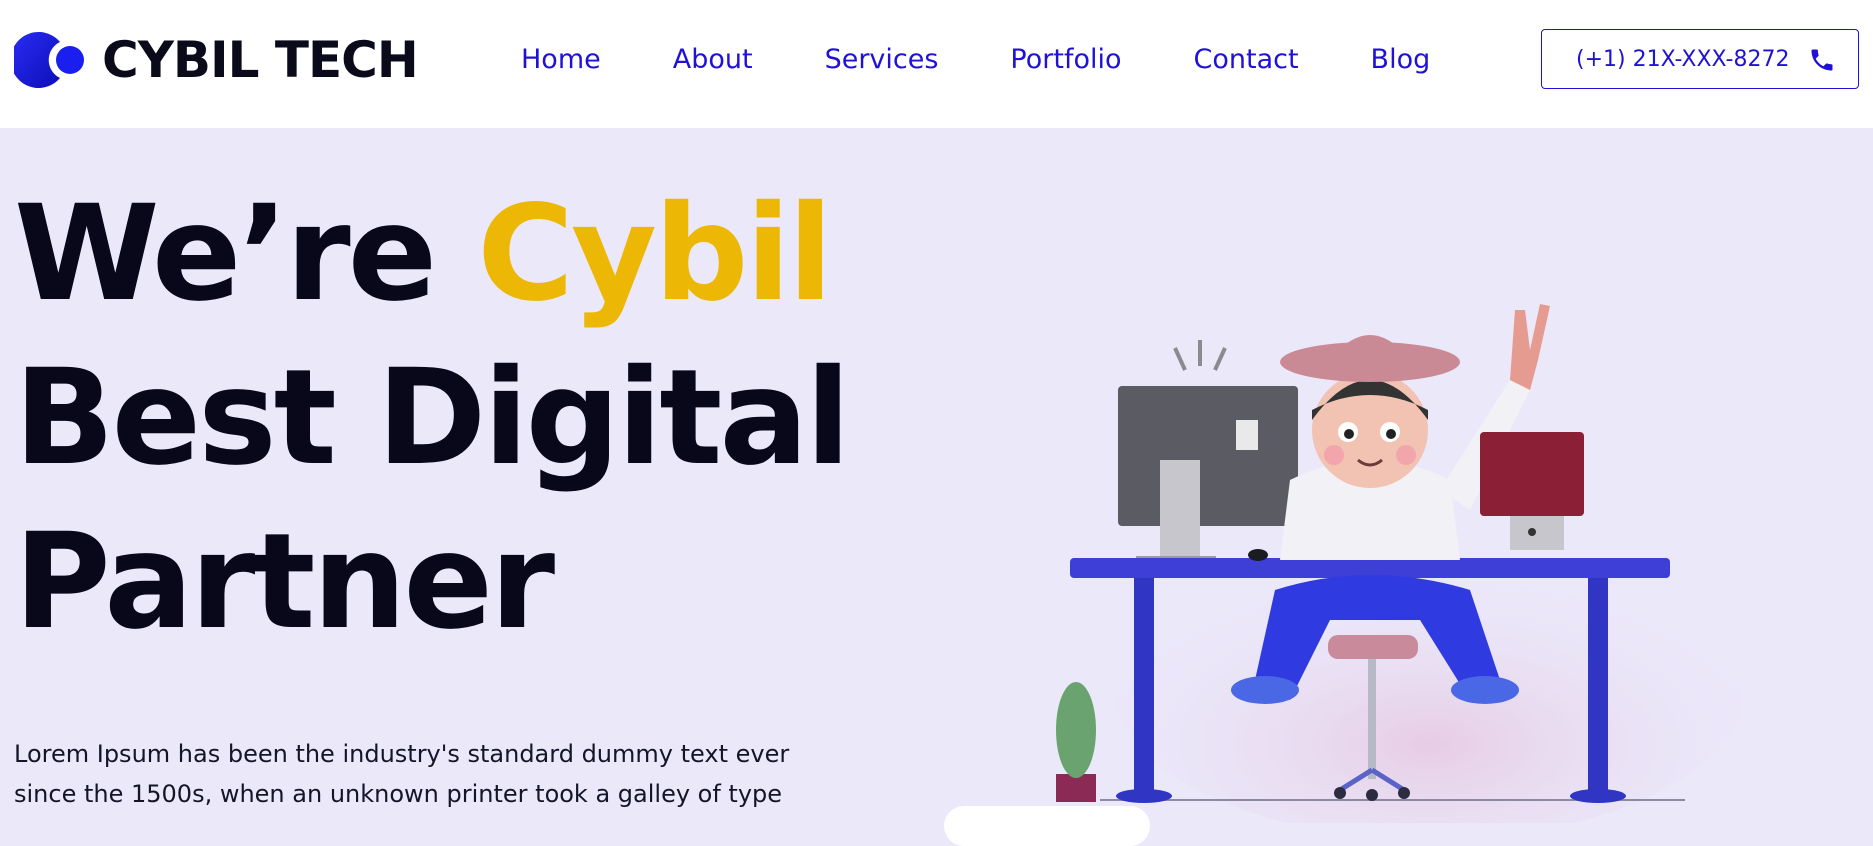 Image resolution: width=1873 pixels, height=846 pixels. I want to click on hero-title-prefix: We’re, so click(246, 254).